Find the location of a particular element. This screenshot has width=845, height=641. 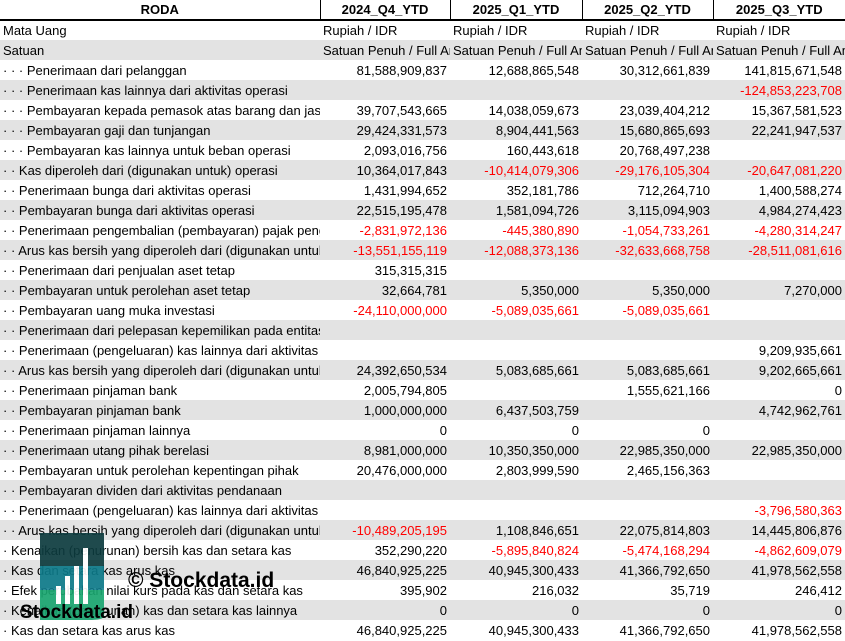

value-cell: 1,581,094,726 is located at coordinates (516, 210).